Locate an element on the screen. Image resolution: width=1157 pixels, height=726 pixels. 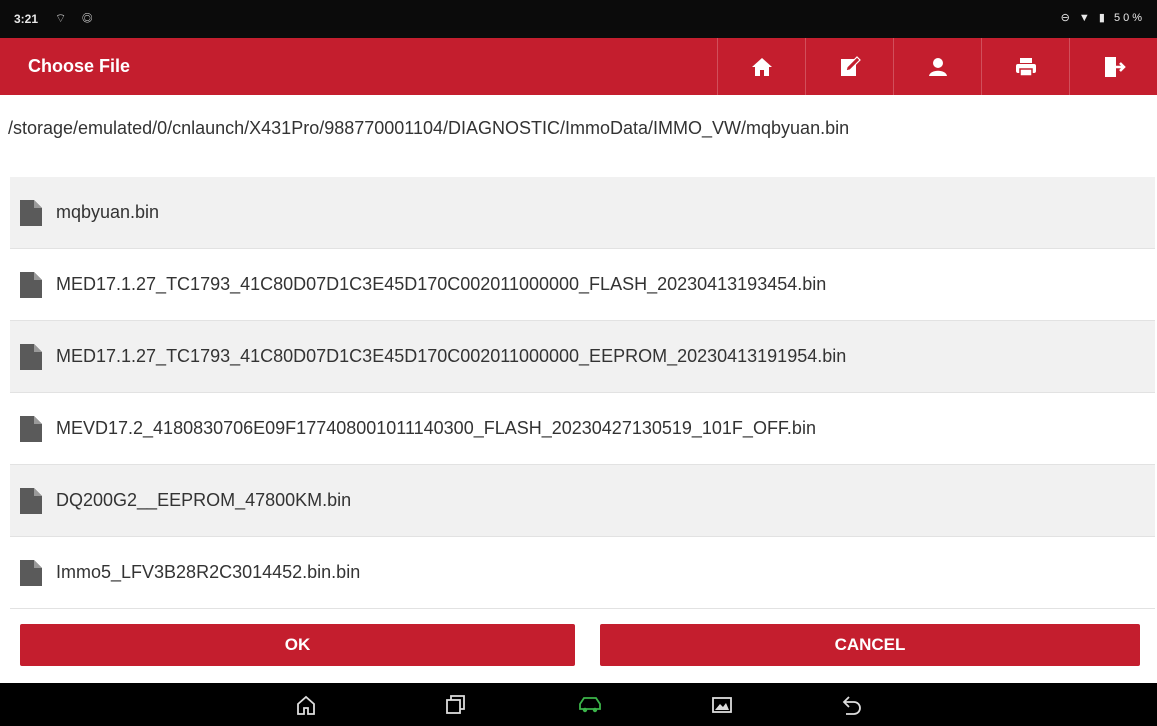
status-bar: 3:21 ⌔ ◎ ⊖ ▼ ▮ 50% is located at coordinates (578, 19).